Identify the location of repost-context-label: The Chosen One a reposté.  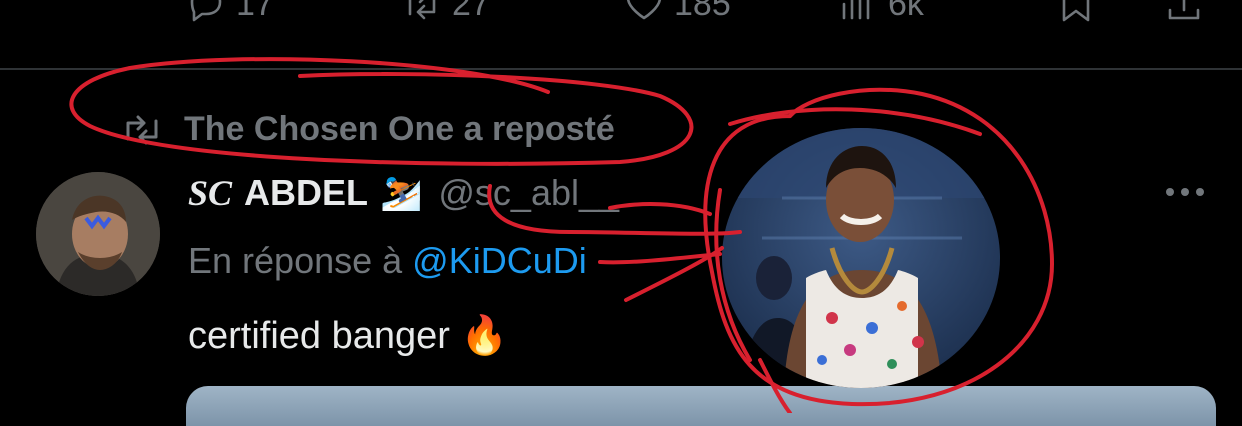
(399, 129).